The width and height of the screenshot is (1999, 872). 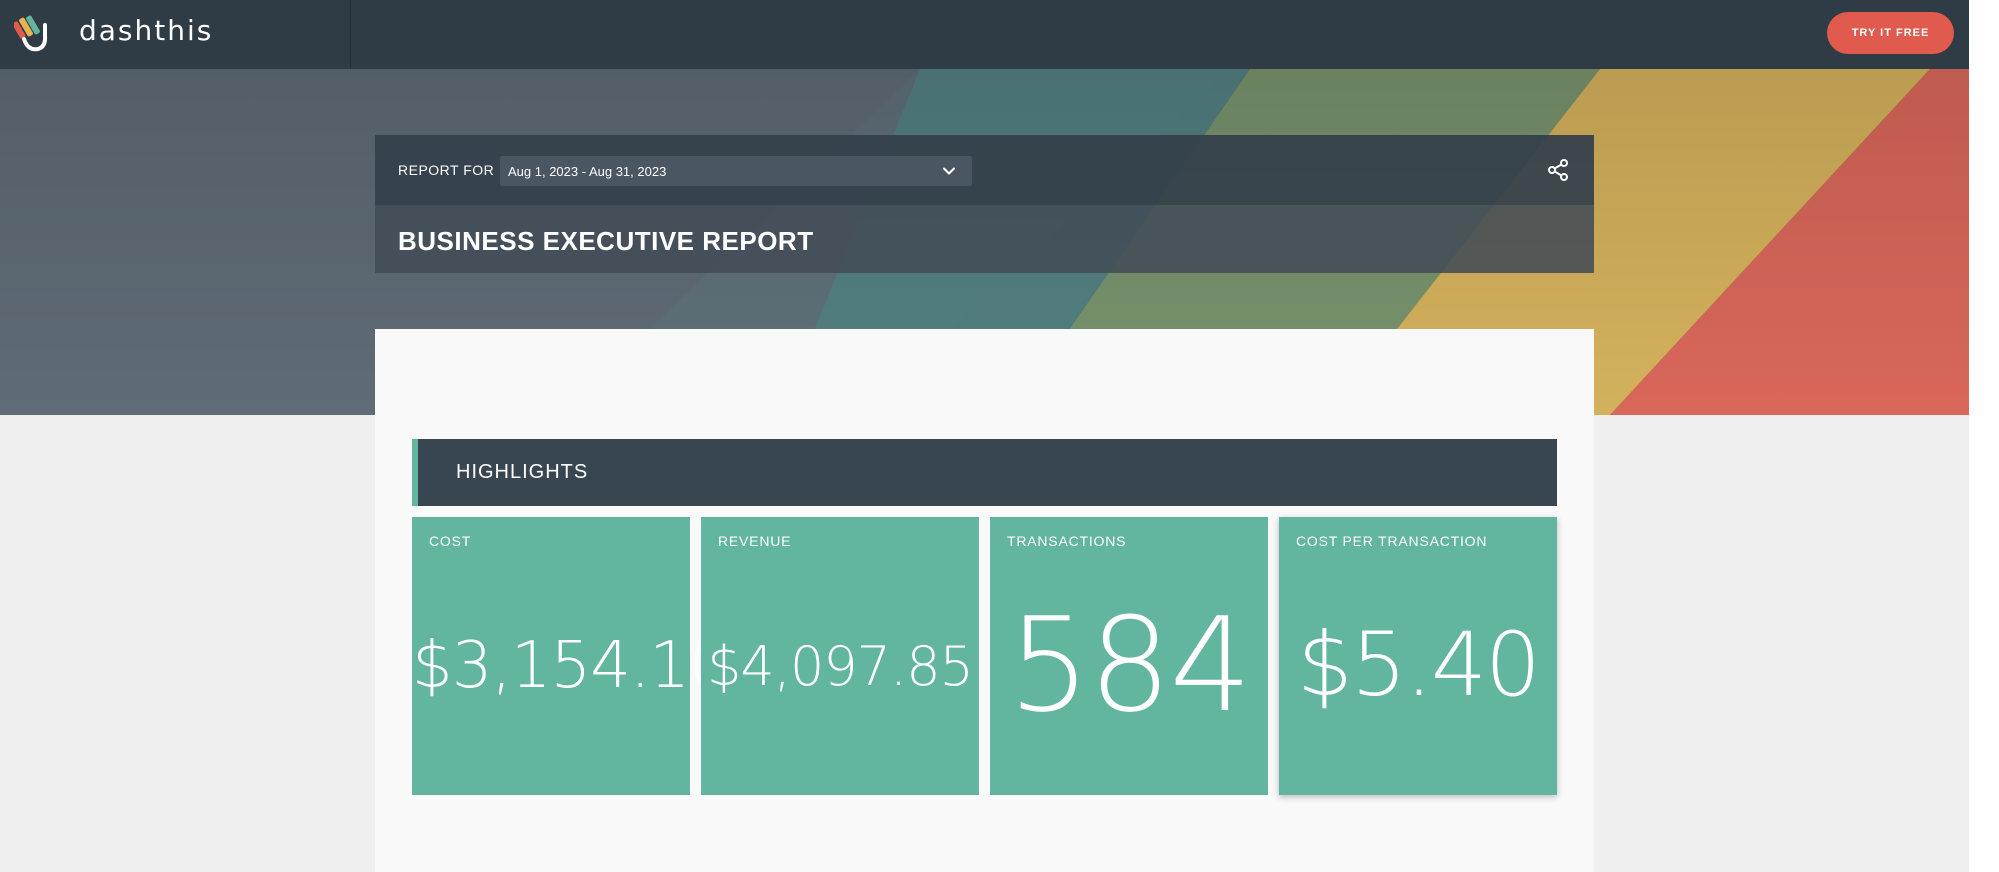 I want to click on date-range-value: Aug 1, 2023 - Aug 31, 2023, so click(x=587, y=171).